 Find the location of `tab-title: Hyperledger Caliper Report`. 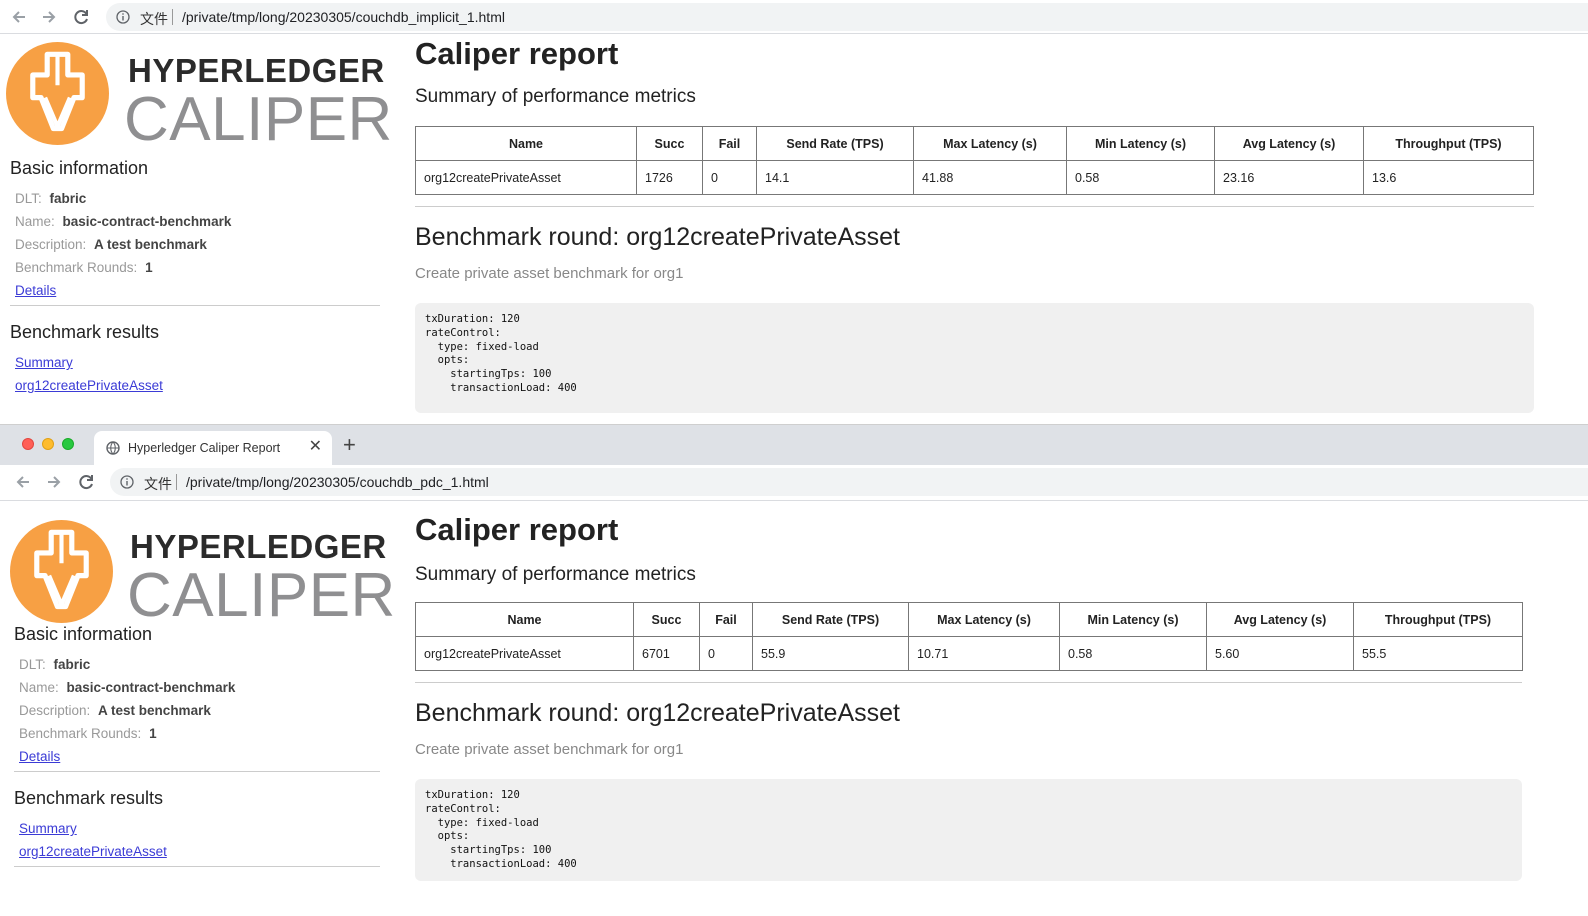

tab-title: Hyperledger Caliper Report is located at coordinates (204, 448).